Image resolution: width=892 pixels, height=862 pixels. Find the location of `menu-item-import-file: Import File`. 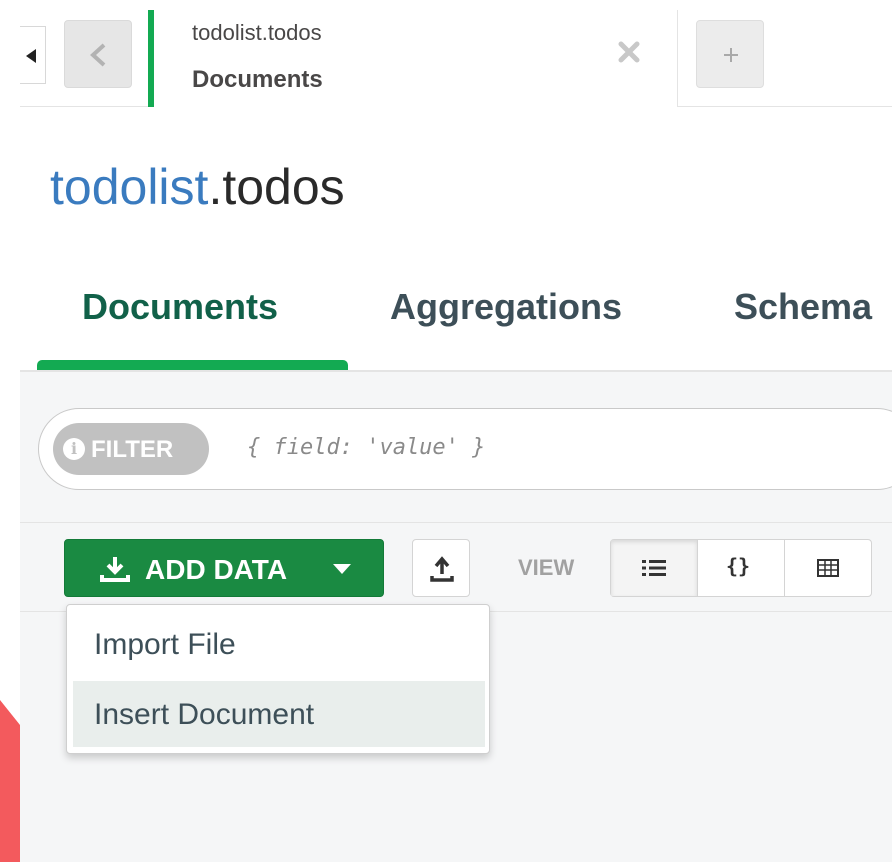

menu-item-import-file: Import File is located at coordinates (279, 644).